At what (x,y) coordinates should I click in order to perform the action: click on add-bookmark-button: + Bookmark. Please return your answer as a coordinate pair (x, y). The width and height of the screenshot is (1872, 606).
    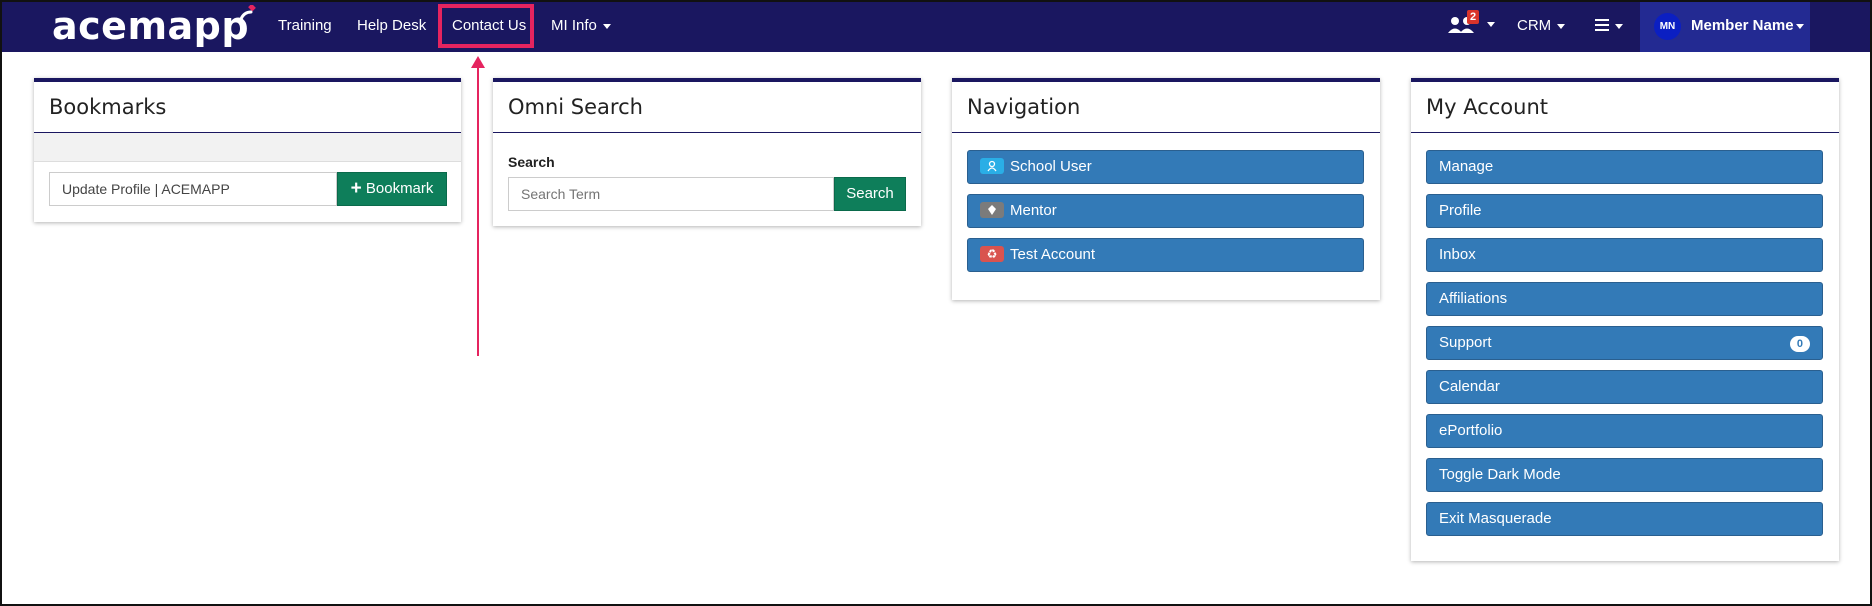
    Looking at the image, I should click on (392, 189).